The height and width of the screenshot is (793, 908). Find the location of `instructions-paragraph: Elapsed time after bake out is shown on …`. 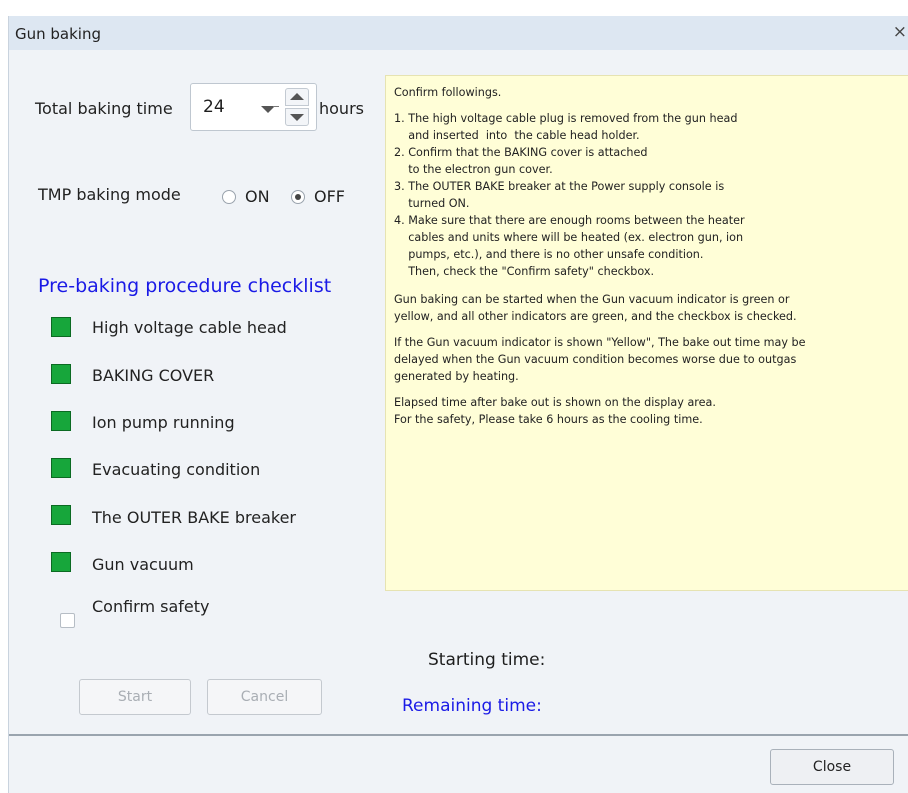

instructions-paragraph: Elapsed time after bake out is shown on … is located at coordinates (555, 411).